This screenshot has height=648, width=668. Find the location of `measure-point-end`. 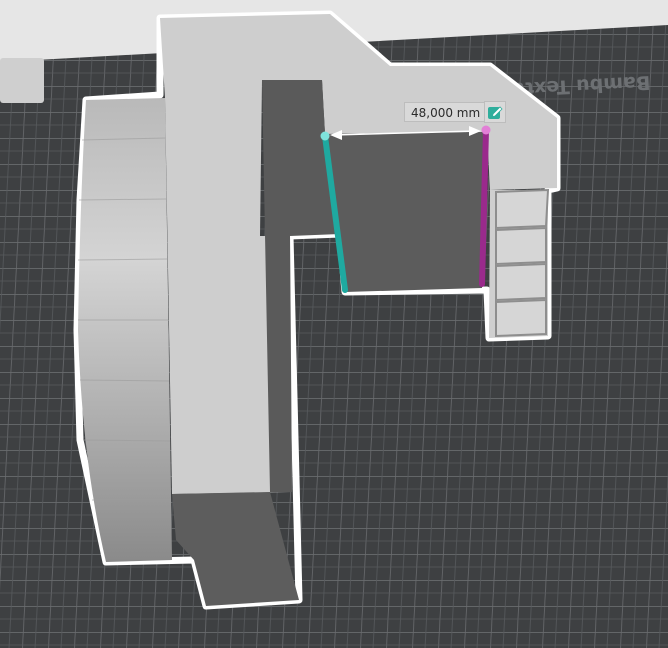

measure-point-end is located at coordinates (486, 130).